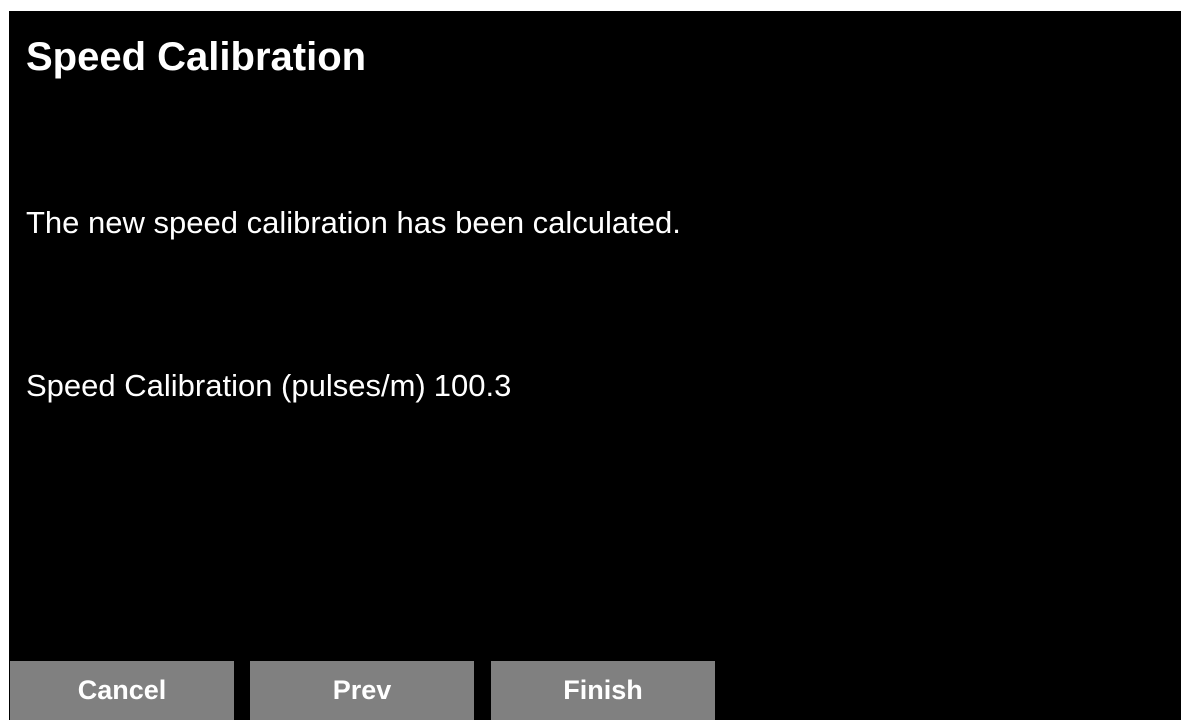  Describe the element at coordinates (603, 690) in the screenshot. I see `finish-button: Finish` at that location.